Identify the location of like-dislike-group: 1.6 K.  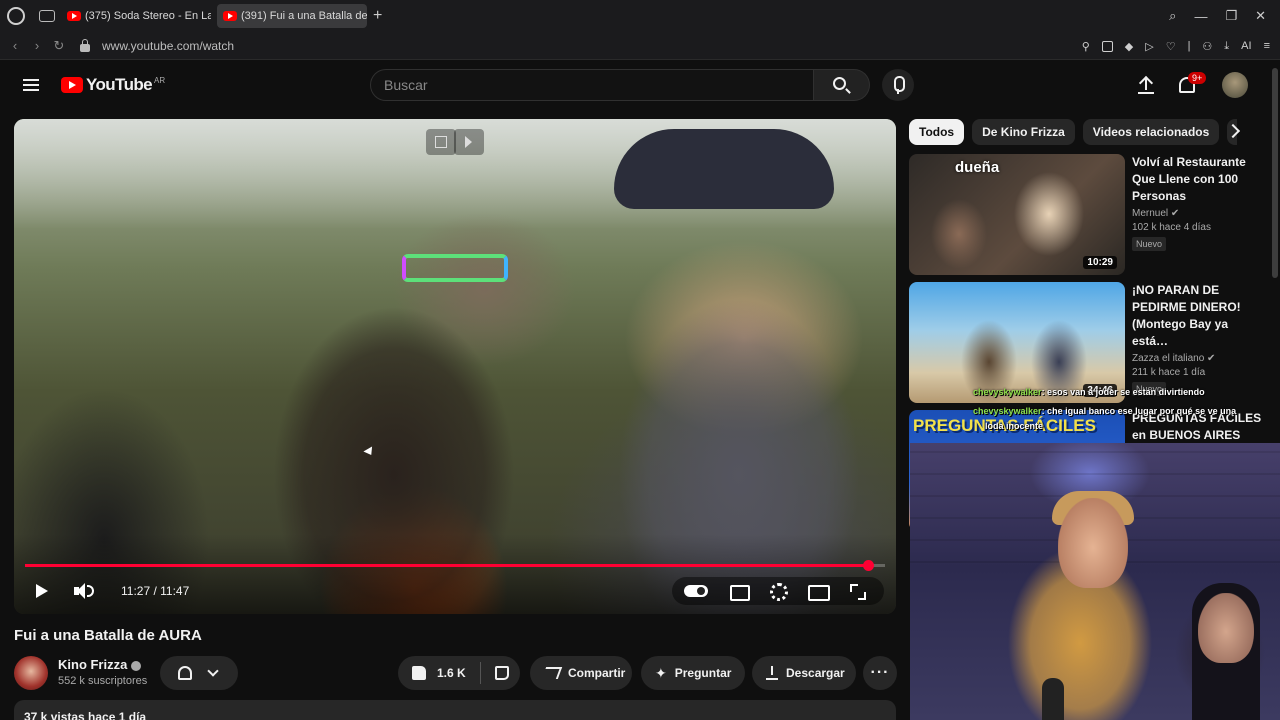
(459, 673).